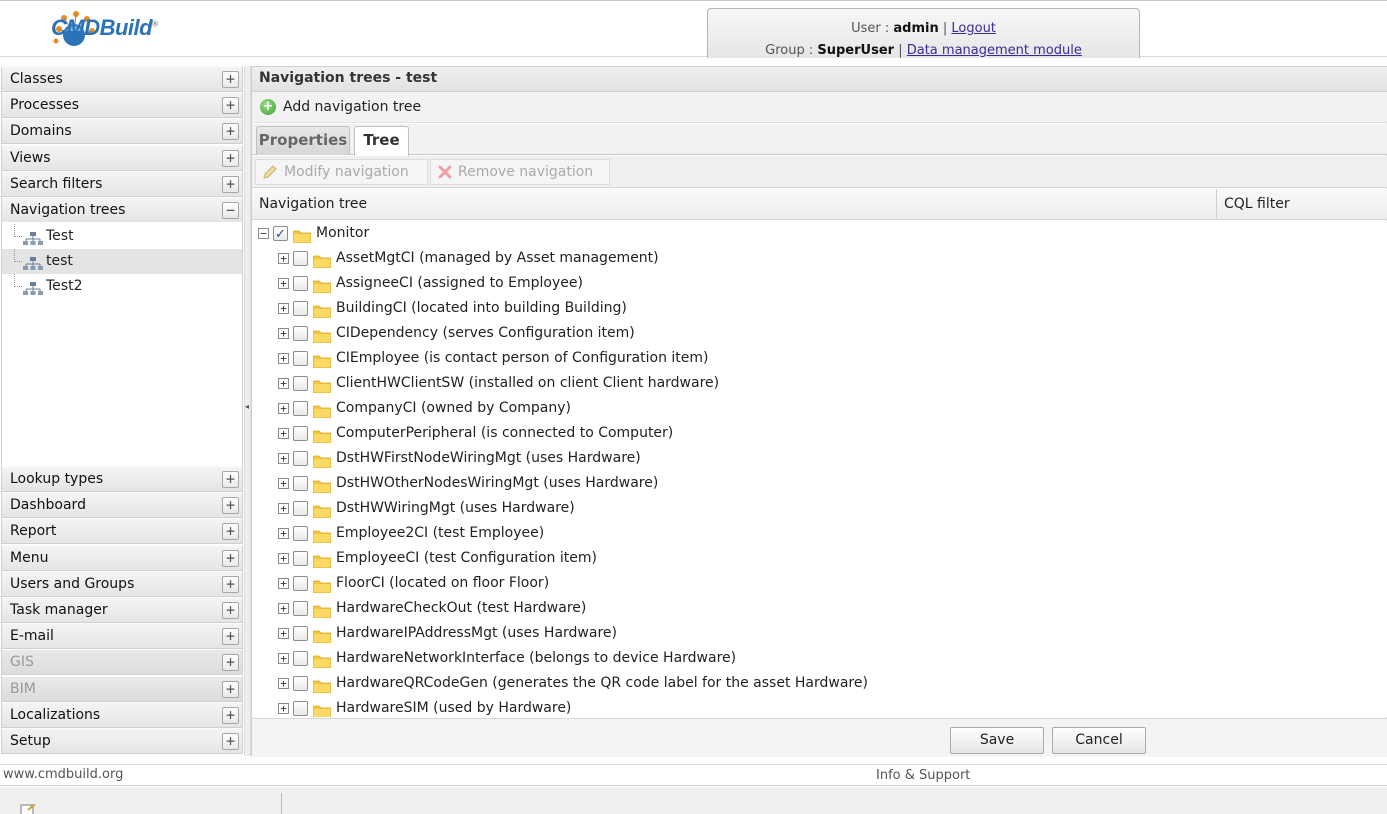  I want to click on sidebar-section-localizations: Localizations +, so click(122, 714).